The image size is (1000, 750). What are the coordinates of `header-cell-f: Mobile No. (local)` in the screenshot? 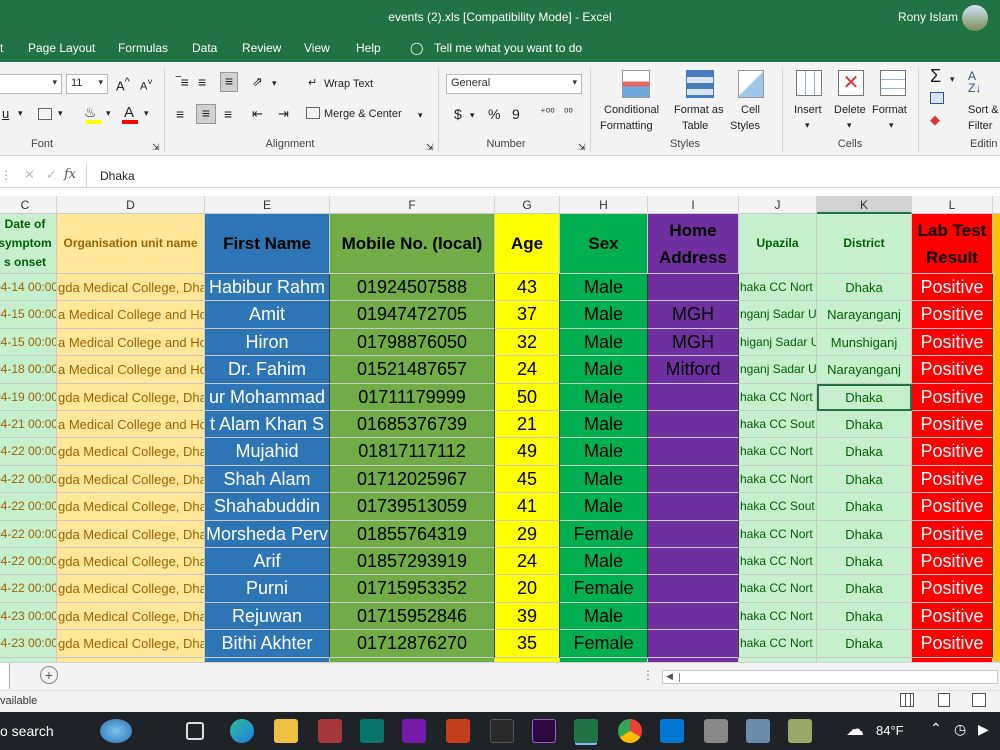 It's located at (412, 244).